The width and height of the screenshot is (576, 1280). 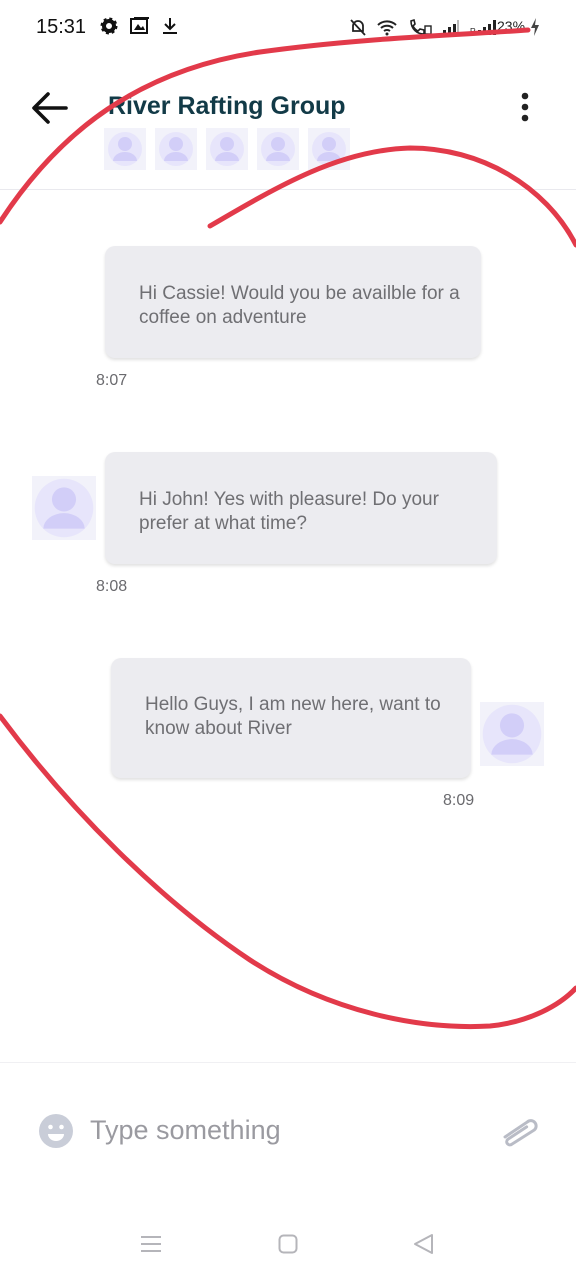 I want to click on status-left-icons, so click(x=139, y=26).